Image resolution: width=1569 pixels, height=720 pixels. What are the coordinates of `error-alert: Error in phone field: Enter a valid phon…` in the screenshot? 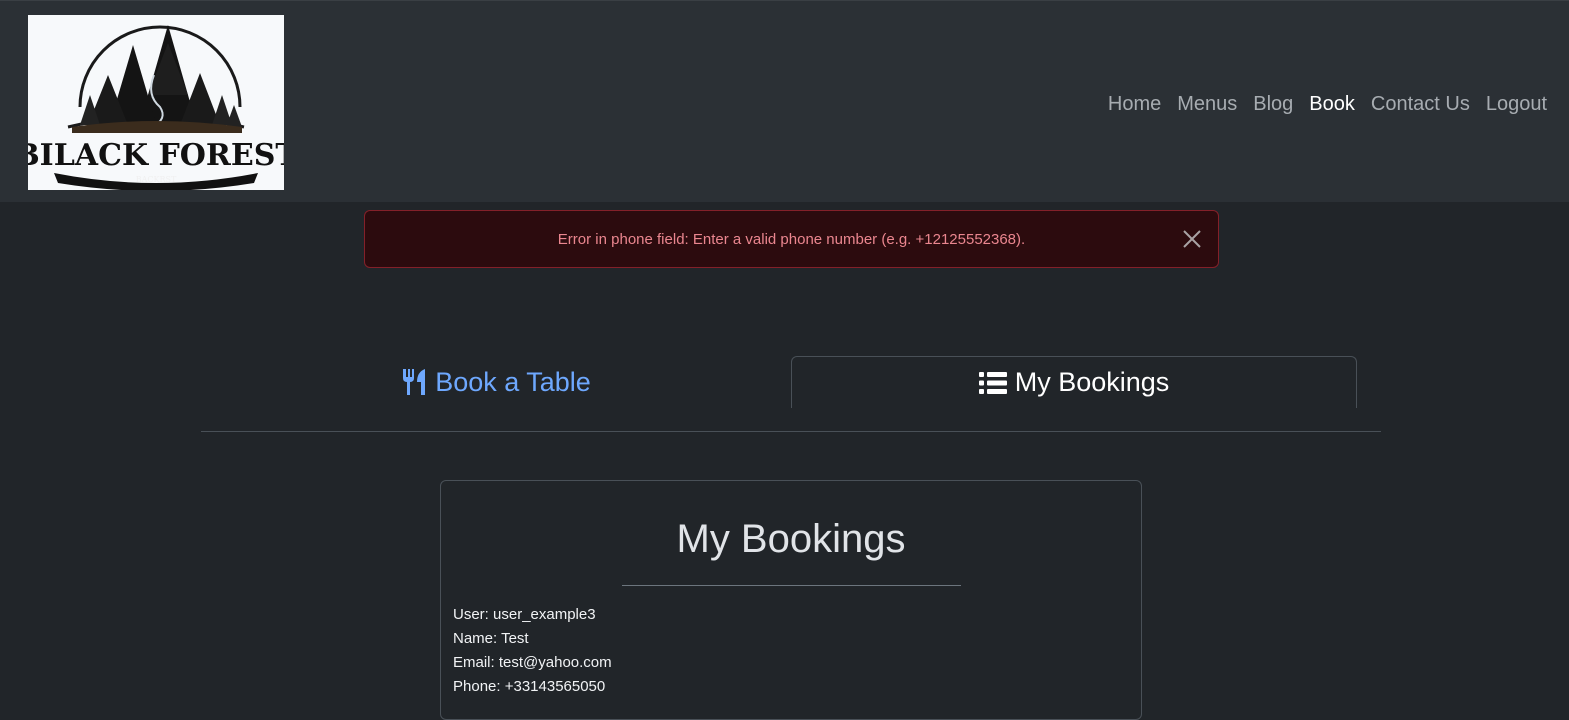 It's located at (791, 239).